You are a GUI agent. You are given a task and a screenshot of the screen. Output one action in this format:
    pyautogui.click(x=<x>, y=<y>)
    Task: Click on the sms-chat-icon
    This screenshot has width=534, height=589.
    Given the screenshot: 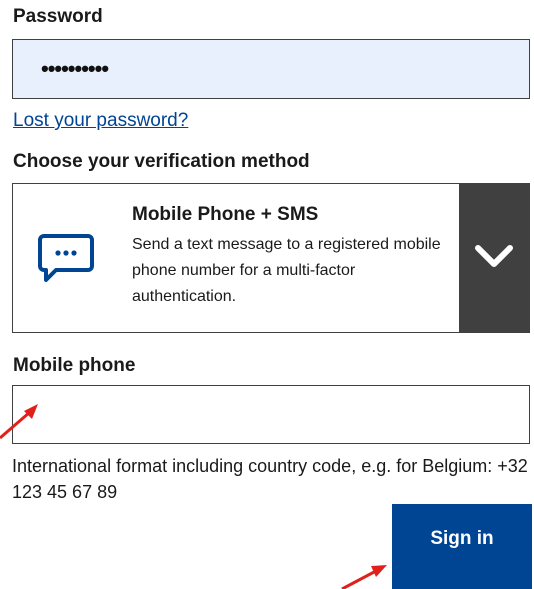 What is the action you would take?
    pyautogui.click(x=65, y=258)
    